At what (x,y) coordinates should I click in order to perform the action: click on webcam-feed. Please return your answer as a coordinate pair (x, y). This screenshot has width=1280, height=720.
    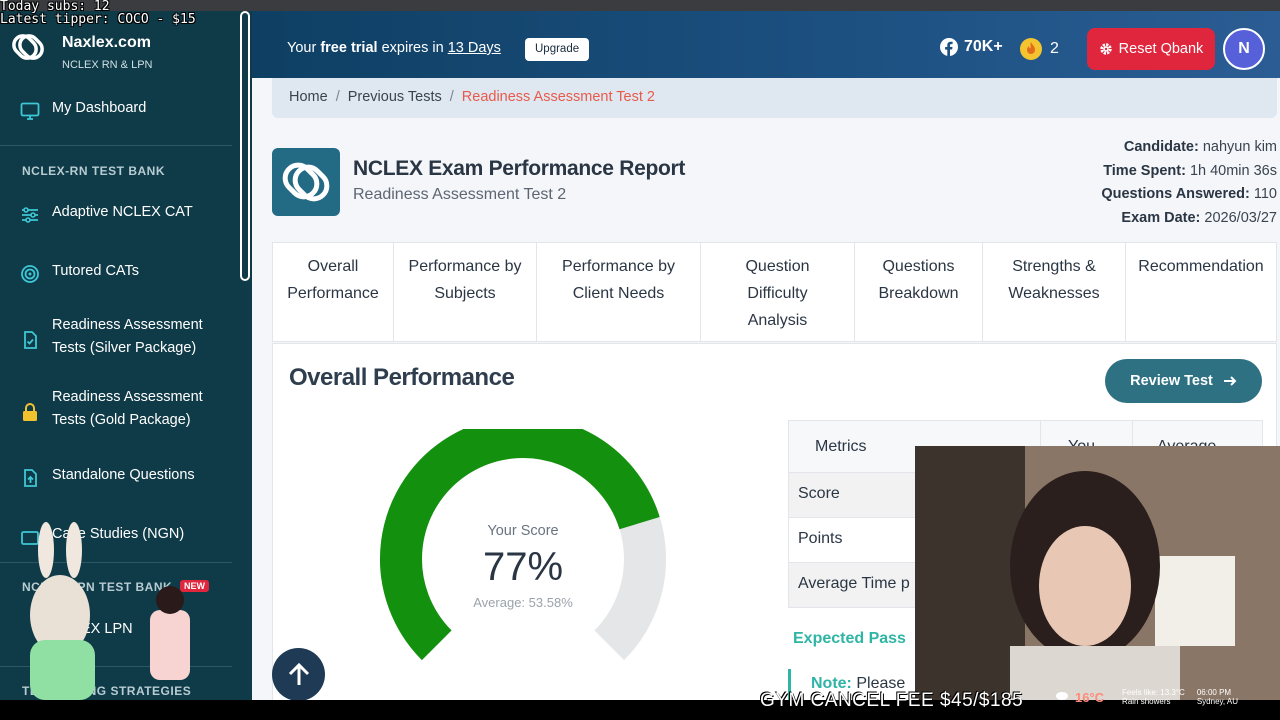
    Looking at the image, I should click on (1097, 573).